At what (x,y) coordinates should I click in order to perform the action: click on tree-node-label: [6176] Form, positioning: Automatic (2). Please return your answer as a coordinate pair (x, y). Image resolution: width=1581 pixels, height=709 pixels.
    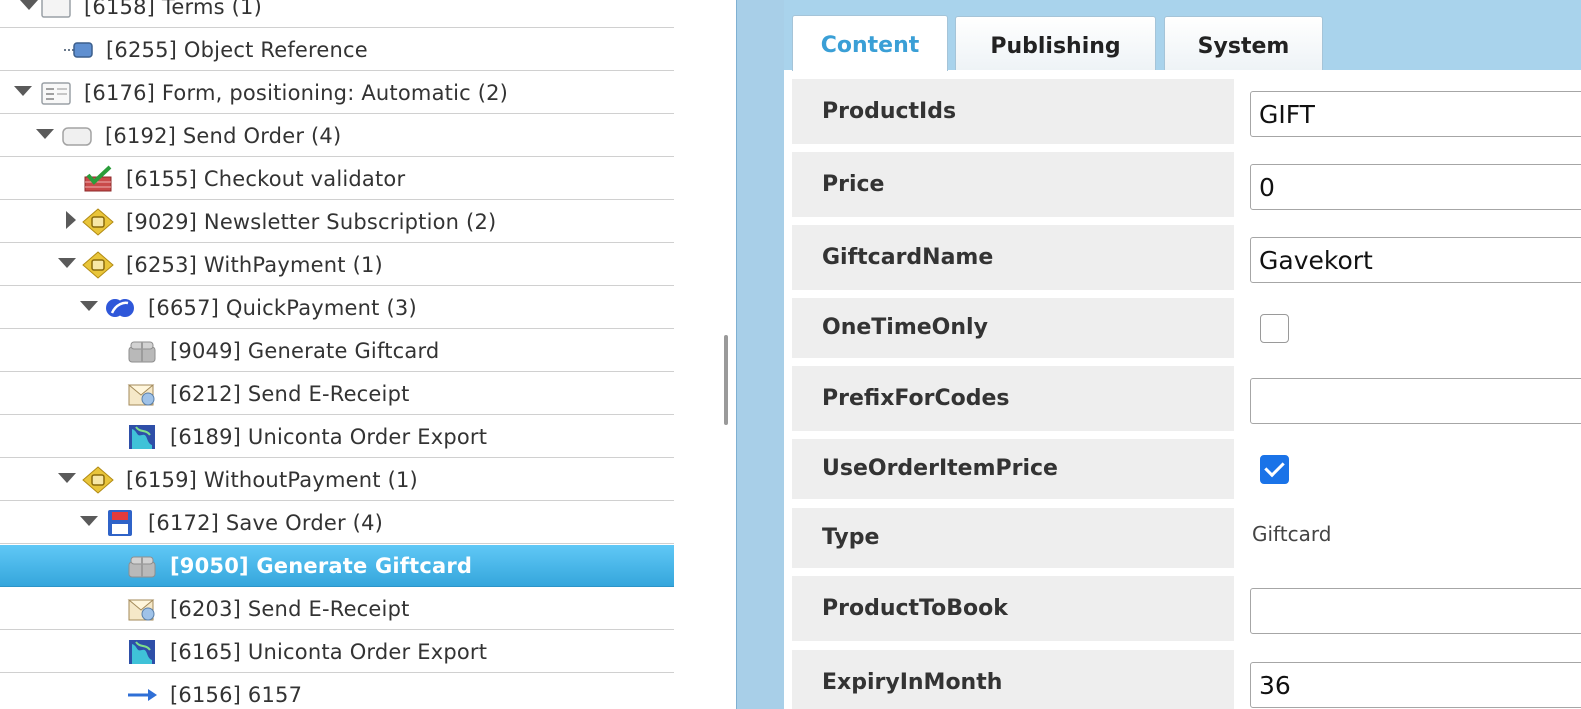
    Looking at the image, I should click on (296, 93).